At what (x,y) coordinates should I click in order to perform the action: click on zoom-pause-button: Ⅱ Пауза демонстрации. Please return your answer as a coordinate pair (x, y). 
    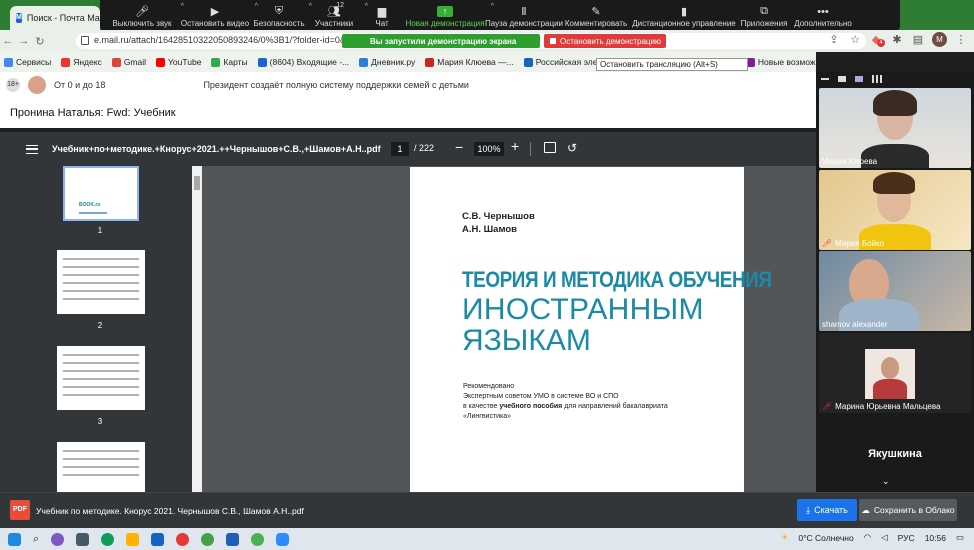
    Looking at the image, I should click on (524, 16).